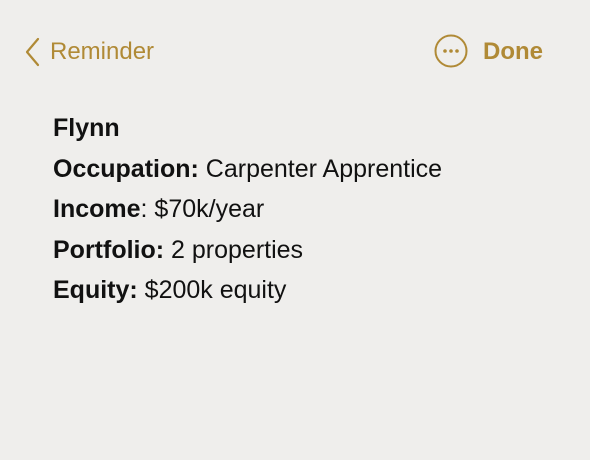 The image size is (590, 460). What do you see at coordinates (513, 52) in the screenshot?
I see `done-button: Done` at bounding box center [513, 52].